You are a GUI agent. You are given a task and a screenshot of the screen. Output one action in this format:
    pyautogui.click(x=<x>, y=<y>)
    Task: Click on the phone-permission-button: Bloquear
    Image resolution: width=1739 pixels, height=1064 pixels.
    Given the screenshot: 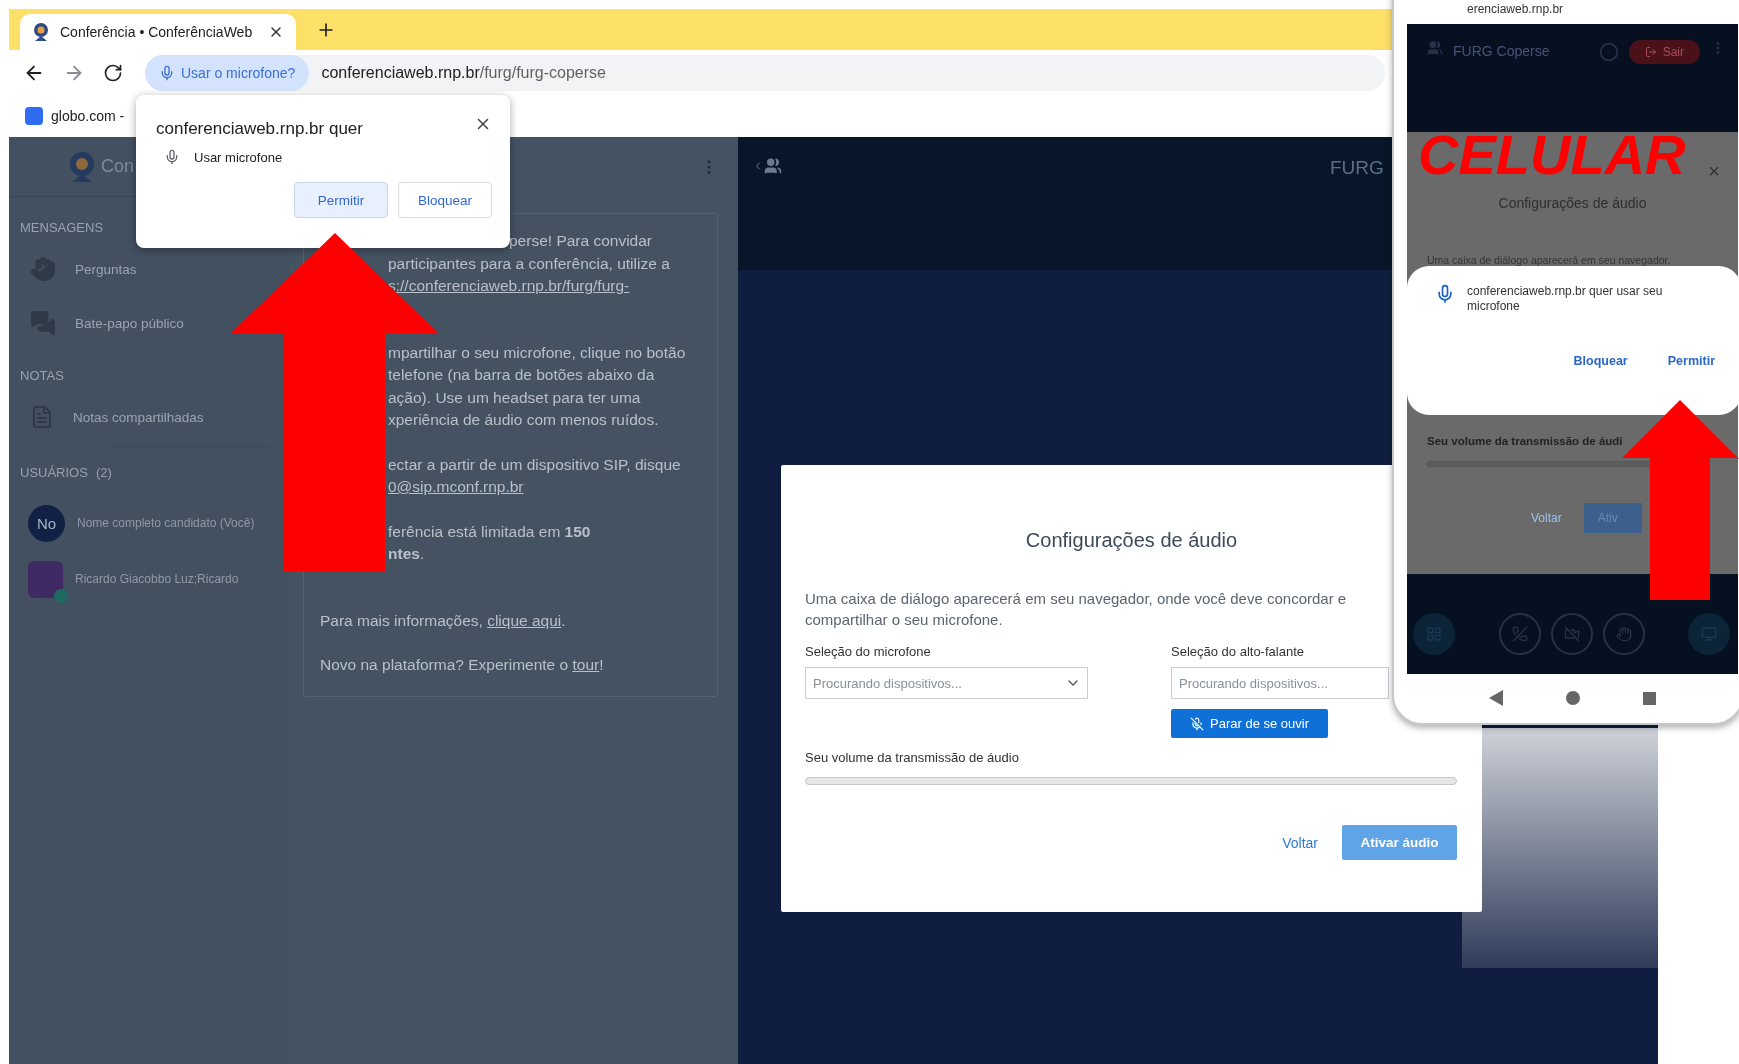 What is the action you would take?
    pyautogui.click(x=1600, y=361)
    